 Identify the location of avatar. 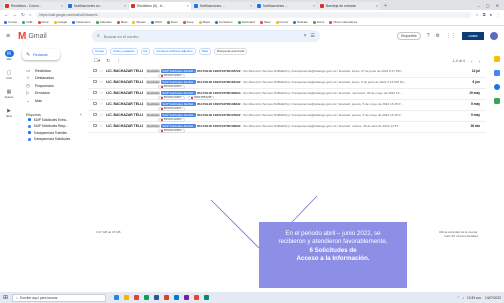
(494, 36).